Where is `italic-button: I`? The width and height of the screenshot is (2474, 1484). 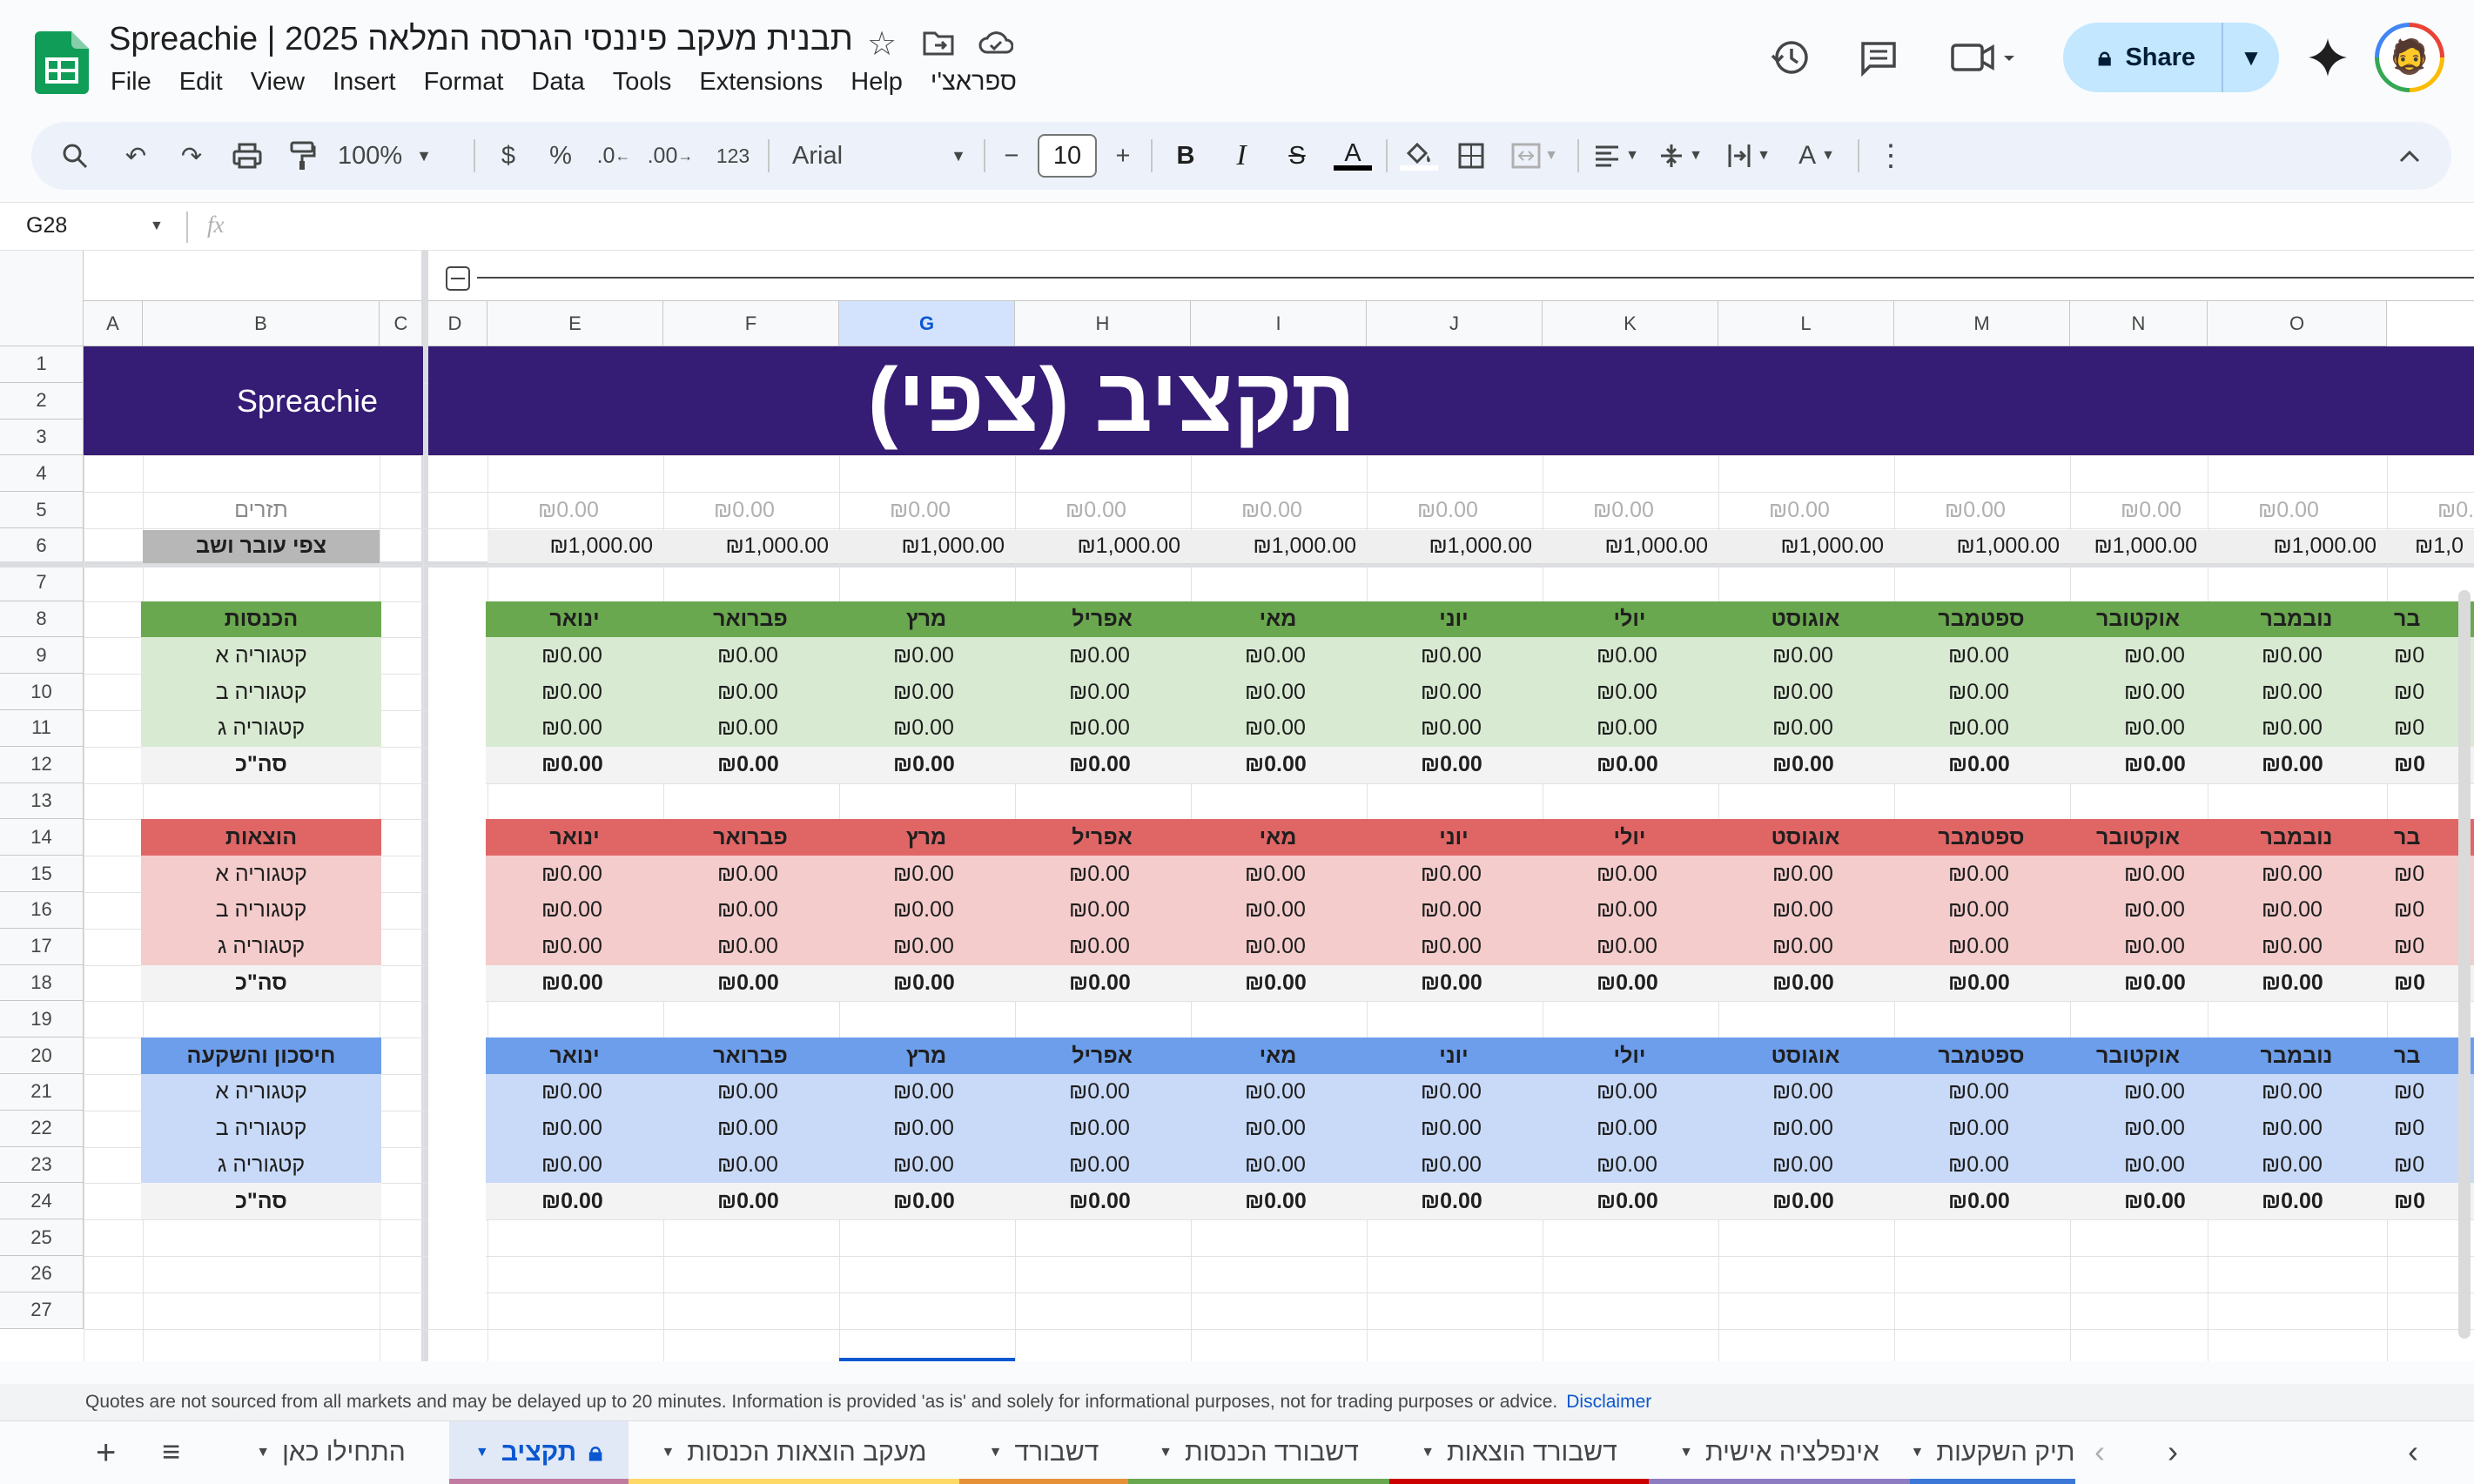 italic-button: I is located at coordinates (1241, 156).